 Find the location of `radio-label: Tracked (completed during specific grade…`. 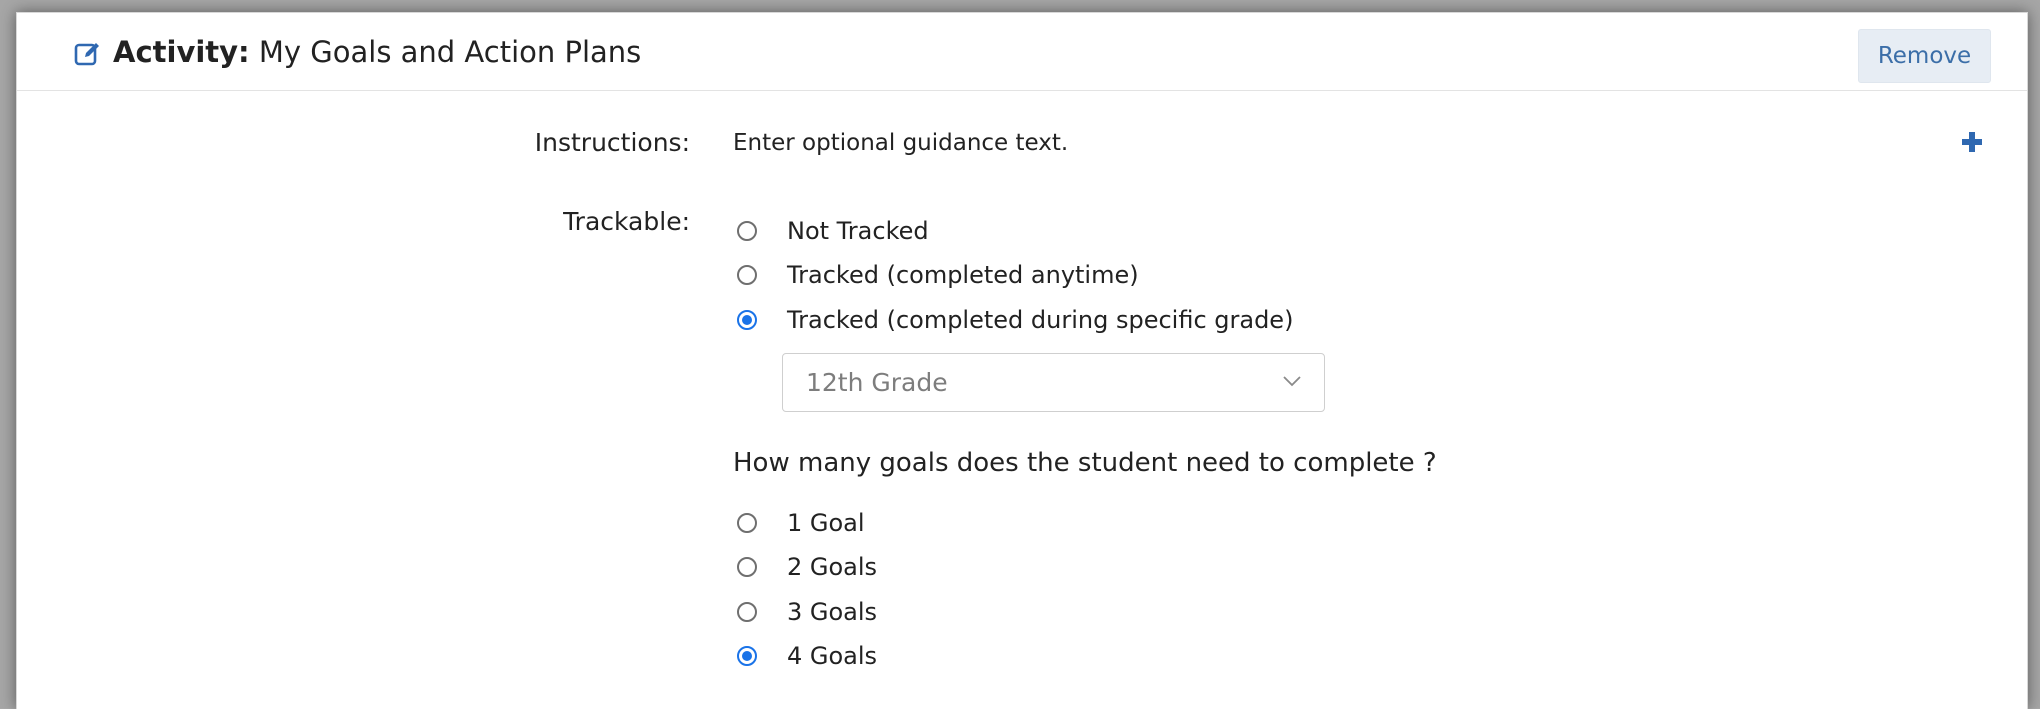

radio-label: Tracked (completed during specific grade… is located at coordinates (1040, 320).